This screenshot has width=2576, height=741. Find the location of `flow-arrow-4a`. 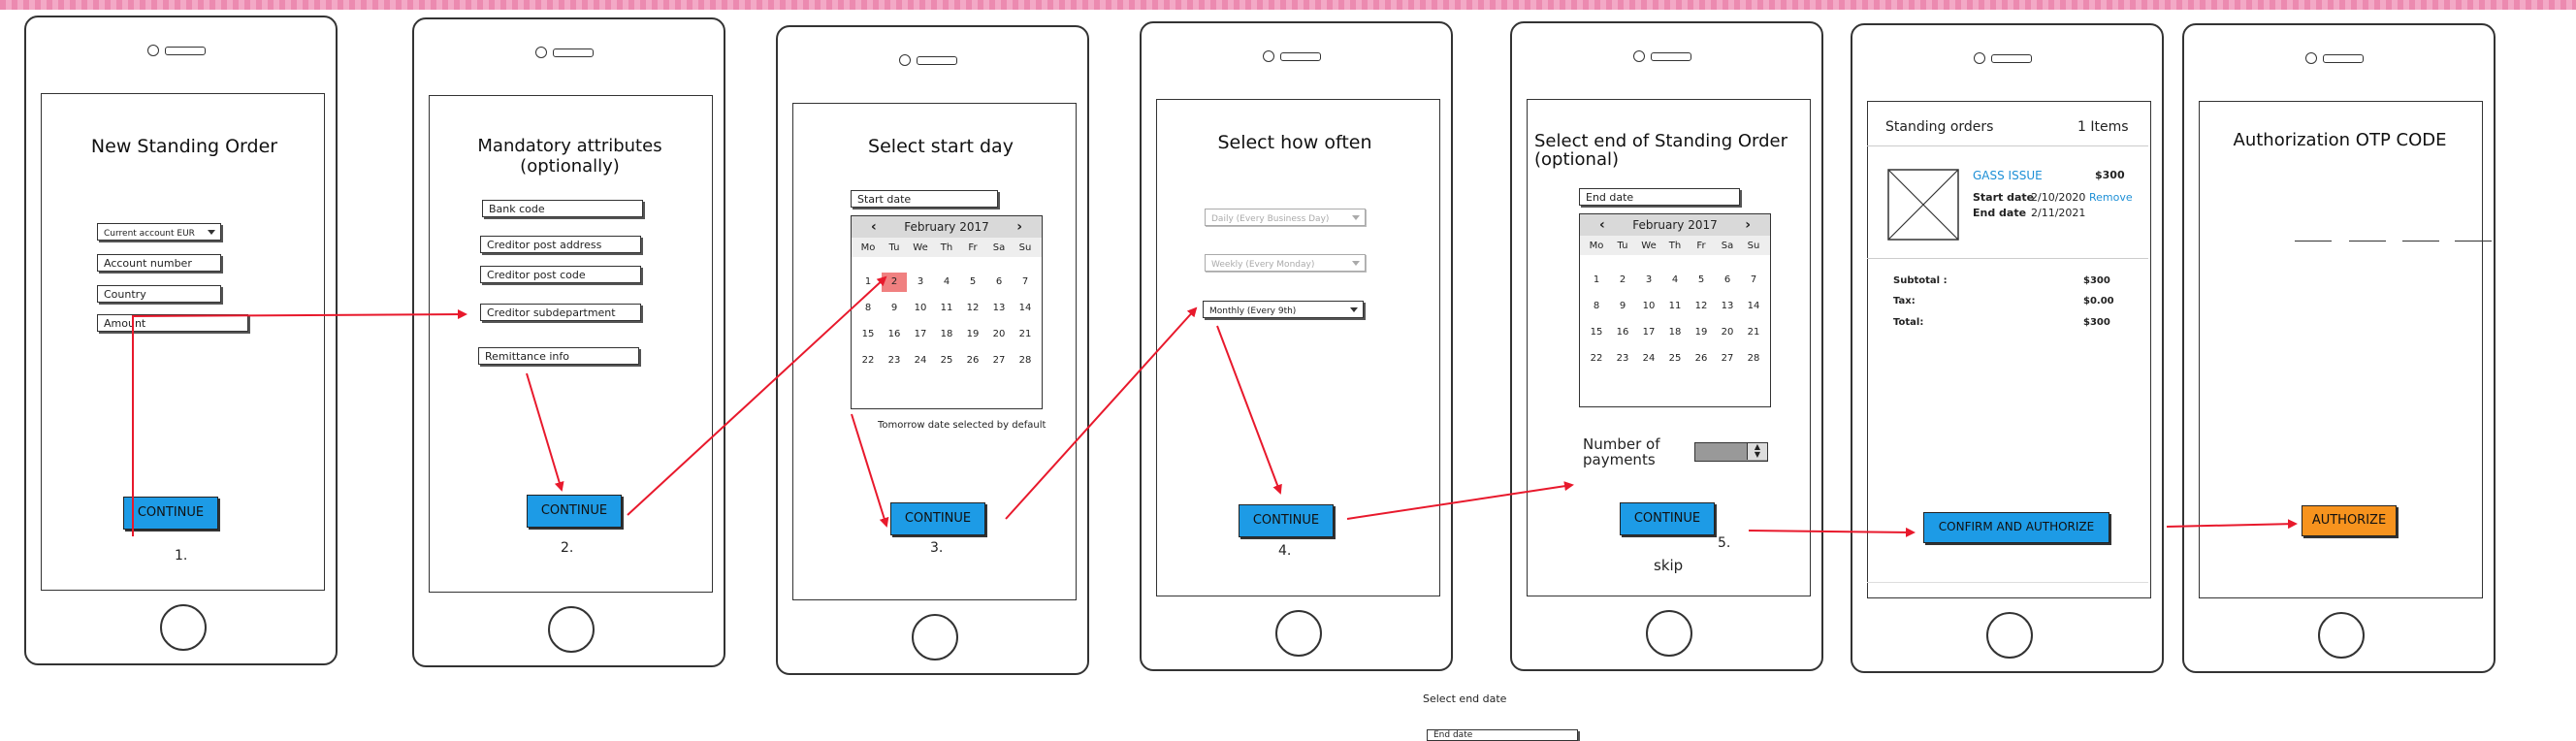

flow-arrow-4a is located at coordinates (1249, 410).